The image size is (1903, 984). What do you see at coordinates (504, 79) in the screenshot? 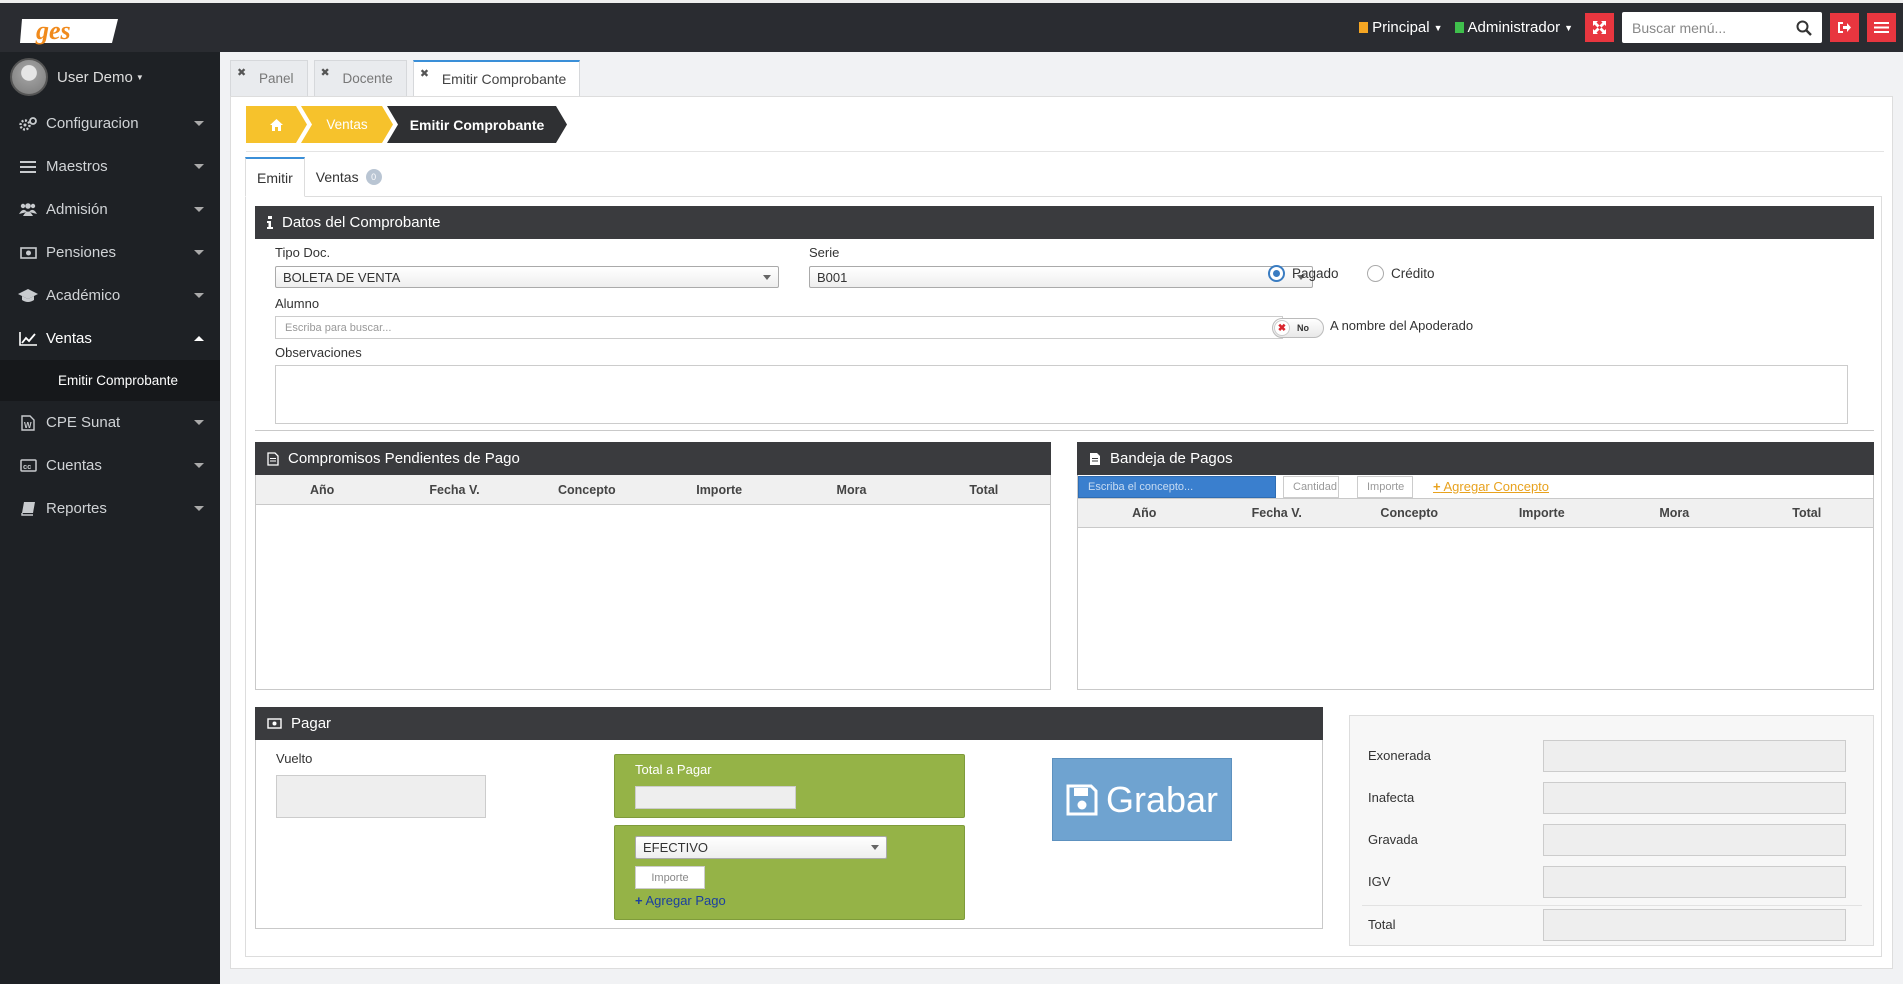
I see `tab-label: Emitir Comprobante` at bounding box center [504, 79].